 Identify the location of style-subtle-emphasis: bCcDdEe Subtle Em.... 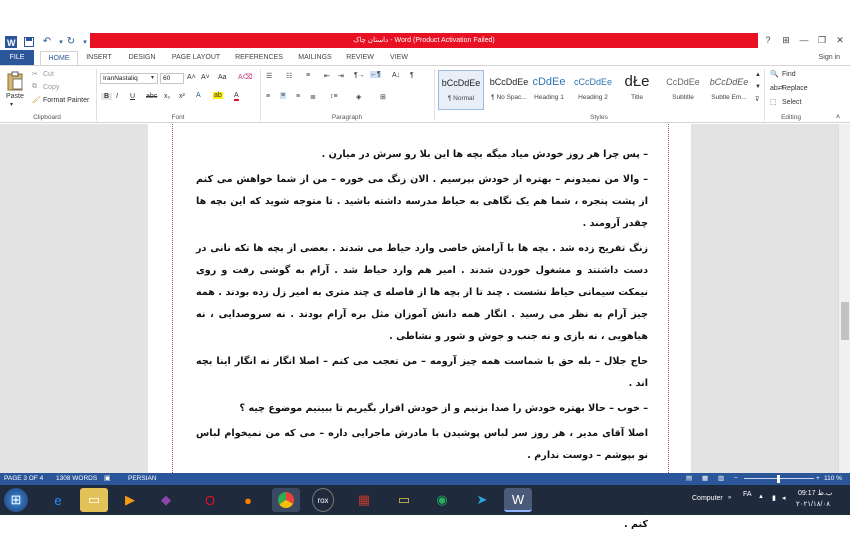
(729, 90).